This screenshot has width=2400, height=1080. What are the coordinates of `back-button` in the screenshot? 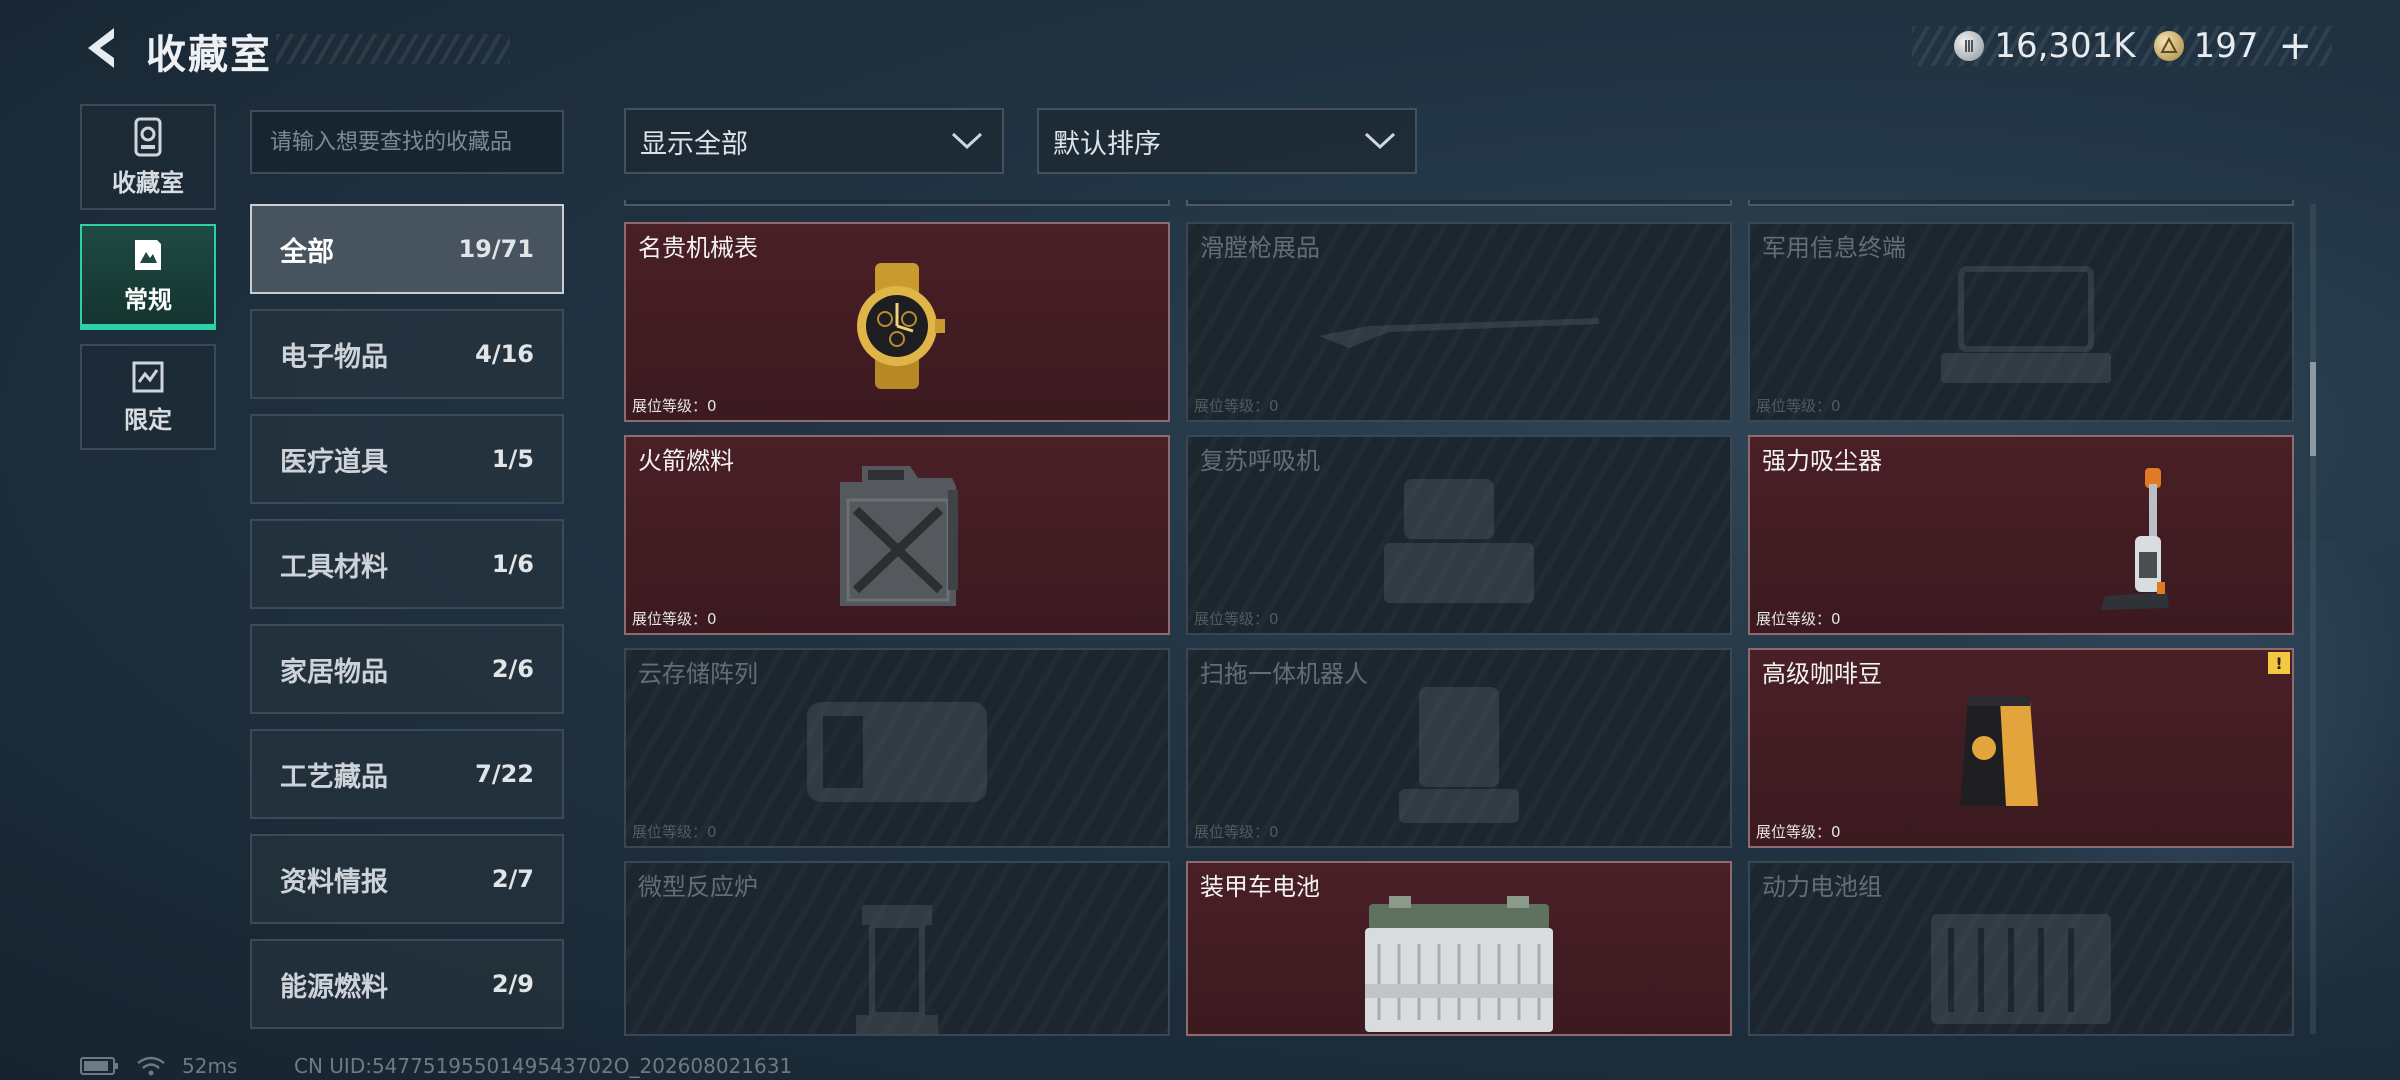 It's located at (102, 48).